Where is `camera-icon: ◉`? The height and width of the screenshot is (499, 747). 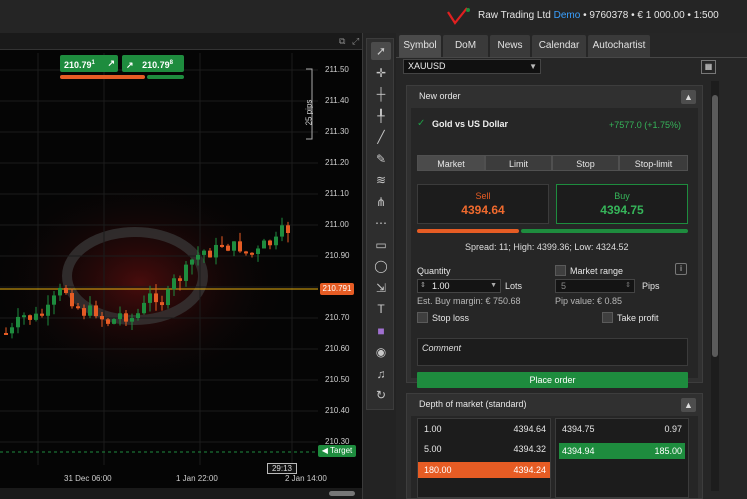
camera-icon: ◉ is located at coordinates (381, 352).